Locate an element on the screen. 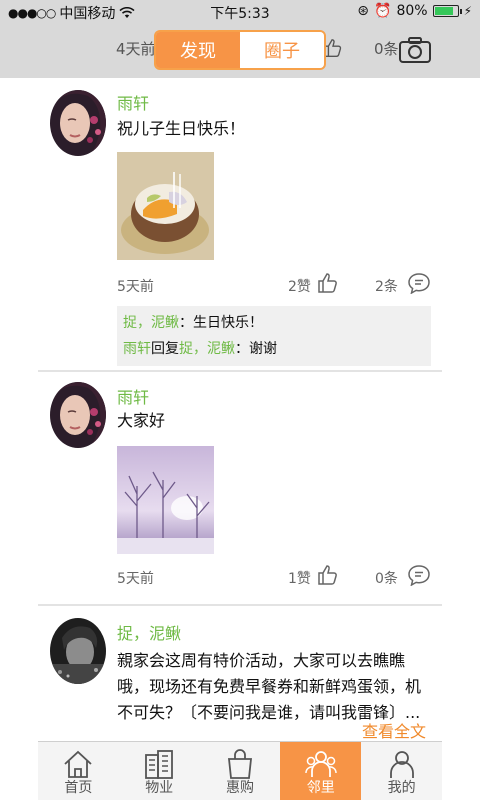  post-author: 捉，泥鳅 is located at coordinates (149, 632).